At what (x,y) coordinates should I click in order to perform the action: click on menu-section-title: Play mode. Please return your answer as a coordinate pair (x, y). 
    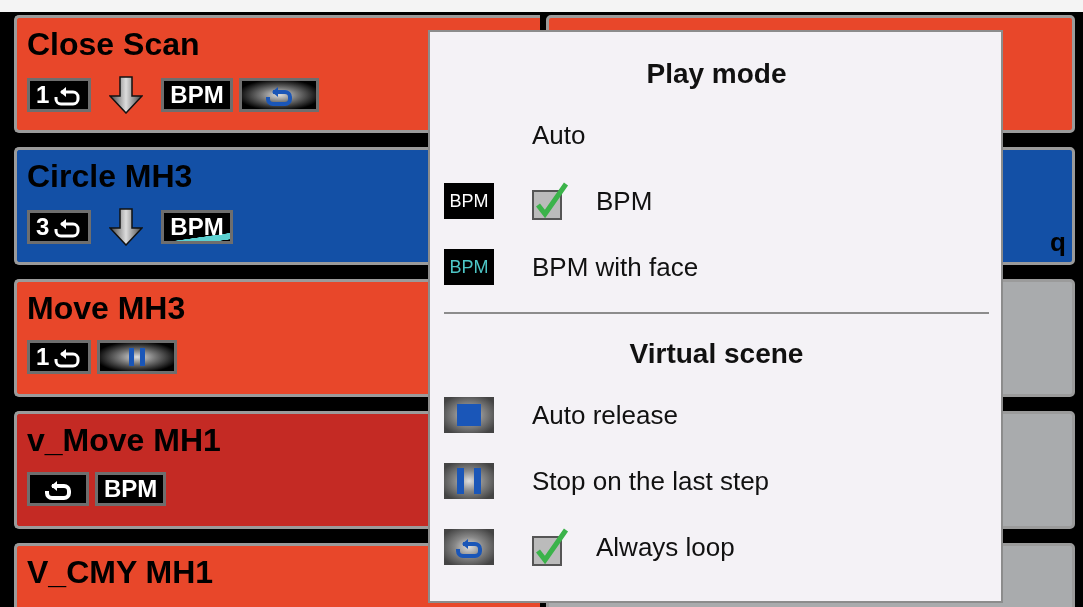
    Looking at the image, I should click on (716, 74).